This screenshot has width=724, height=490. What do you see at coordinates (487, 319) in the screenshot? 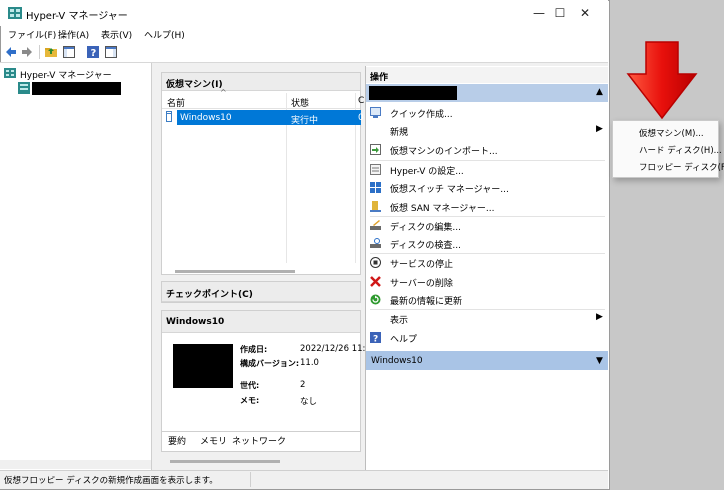
I see `action-view: 表示 ▶` at bounding box center [487, 319].